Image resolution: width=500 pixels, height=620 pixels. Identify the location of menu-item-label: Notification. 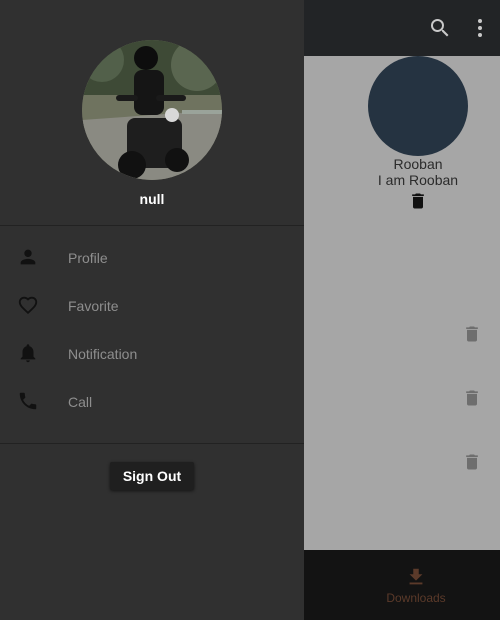
(103, 354).